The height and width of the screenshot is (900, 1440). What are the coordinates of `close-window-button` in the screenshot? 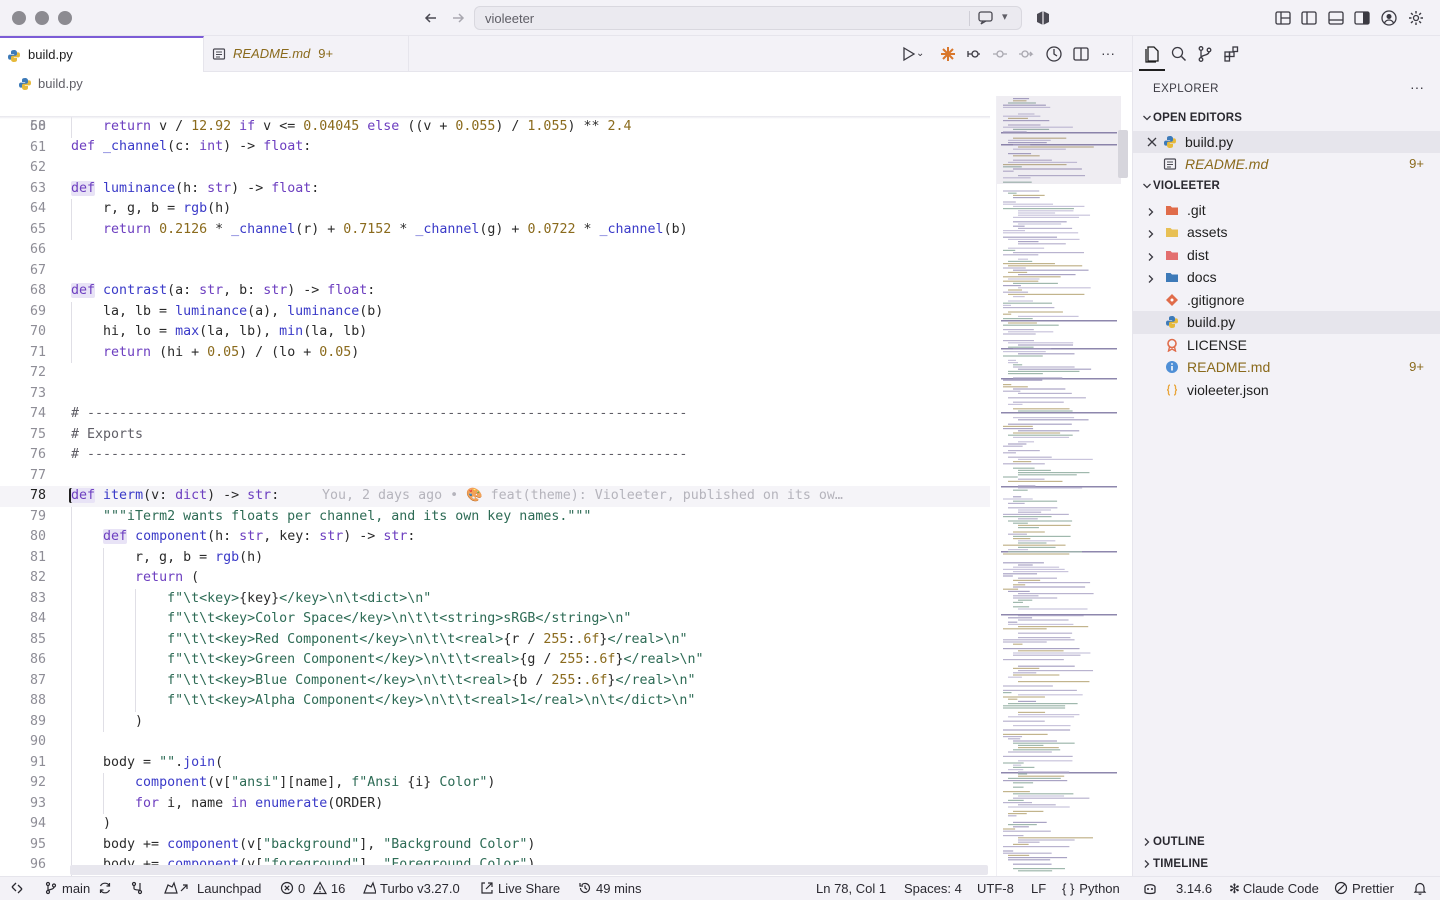 It's located at (19, 18).